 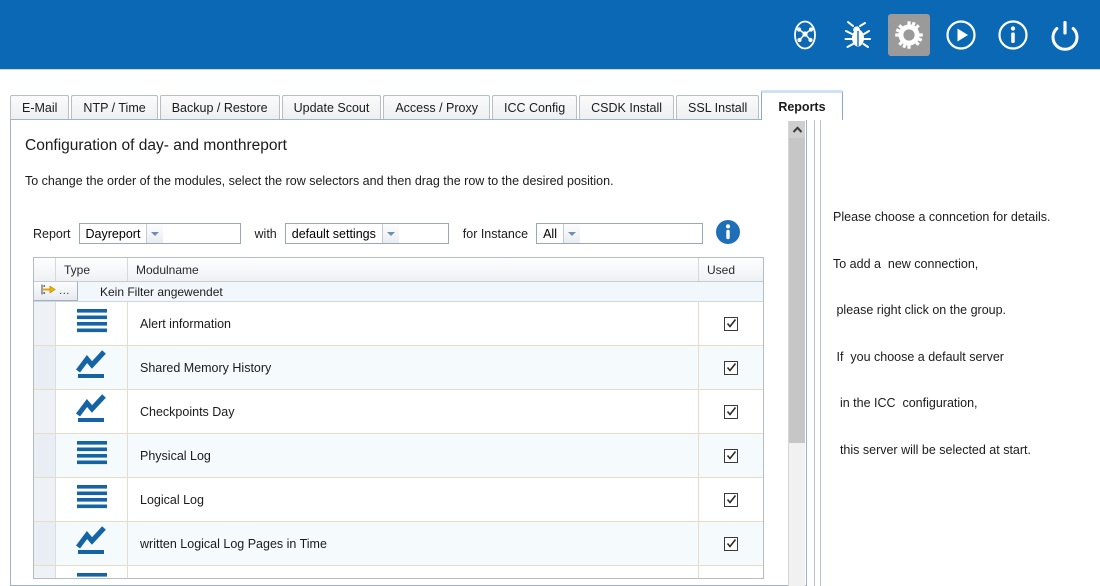 I want to click on tab-label: CSDK Install, so click(x=627, y=108).